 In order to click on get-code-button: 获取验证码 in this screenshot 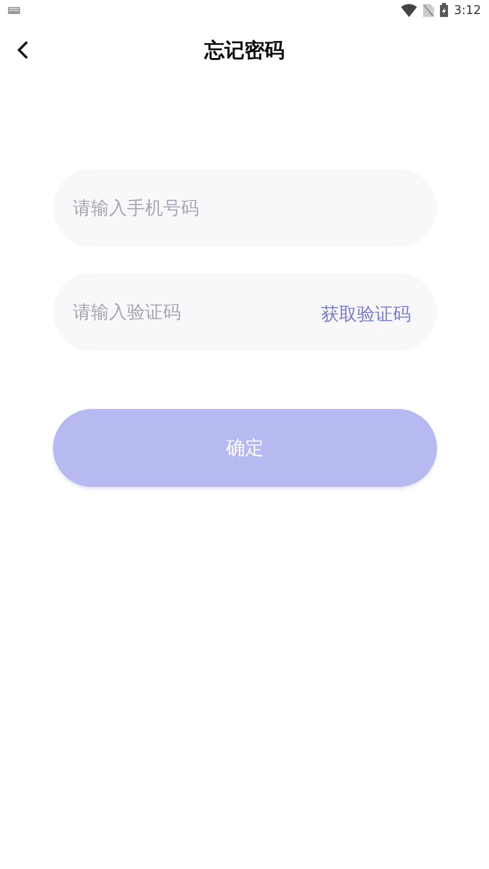, I will do `click(366, 314)`.